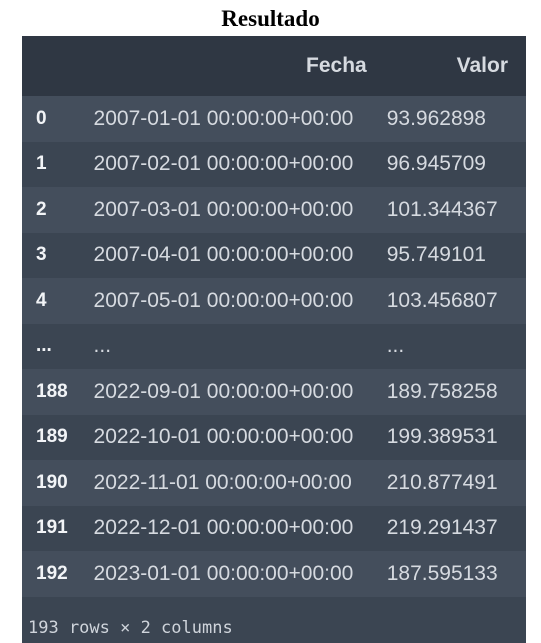  What do you see at coordinates (130, 628) in the screenshot?
I see `dataframe-shape-footer: 193 rows × 2 columns` at bounding box center [130, 628].